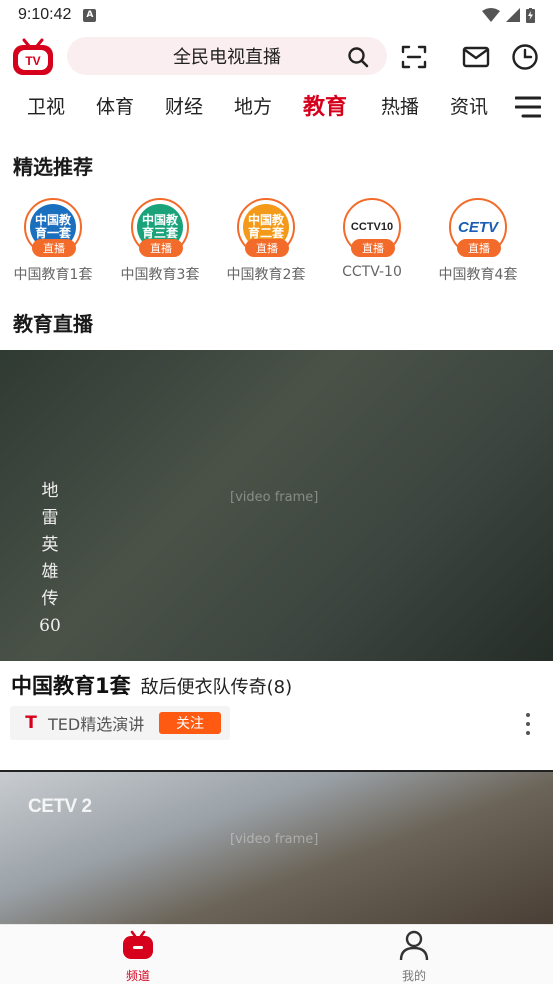 The height and width of the screenshot is (984, 553). What do you see at coordinates (276, 106) in the screenshot?
I see `category-tabs: 卫视 体育 财经 地方 教育 热播 资讯` at bounding box center [276, 106].